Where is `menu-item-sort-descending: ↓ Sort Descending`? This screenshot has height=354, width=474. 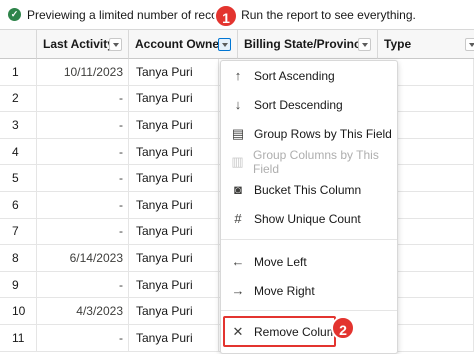
menu-item-sort-descending: ↓ Sort Descending is located at coordinates (309, 104).